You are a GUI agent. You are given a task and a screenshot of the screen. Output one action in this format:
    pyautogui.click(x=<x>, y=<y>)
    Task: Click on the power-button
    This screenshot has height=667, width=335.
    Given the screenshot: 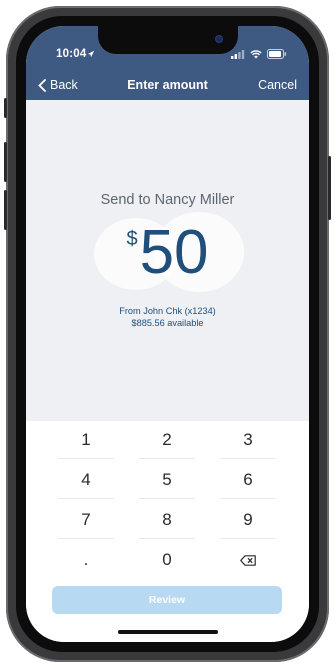 What is the action you would take?
    pyautogui.click(x=329, y=188)
    